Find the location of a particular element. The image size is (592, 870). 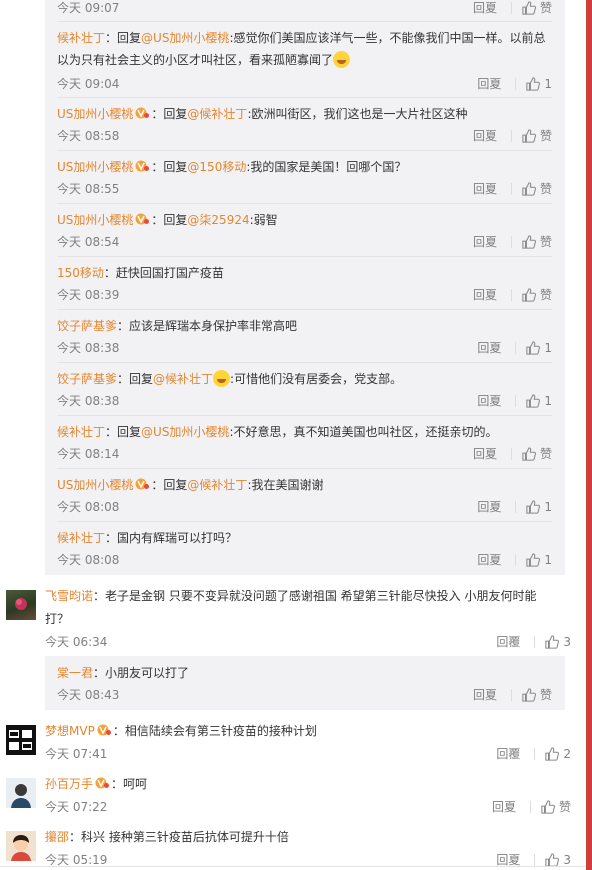

emoji-icon is located at coordinates (342, 59).